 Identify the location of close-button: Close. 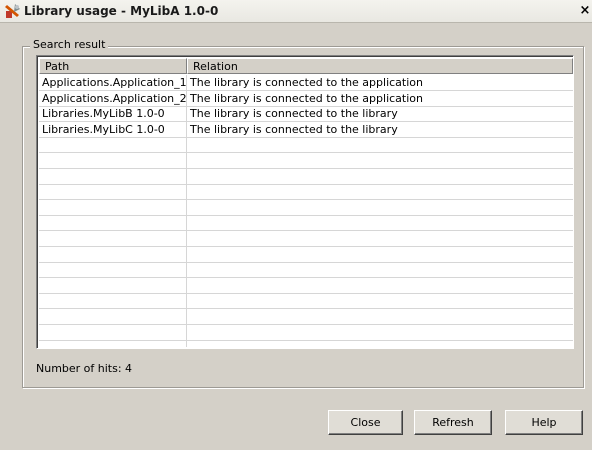
(365, 422).